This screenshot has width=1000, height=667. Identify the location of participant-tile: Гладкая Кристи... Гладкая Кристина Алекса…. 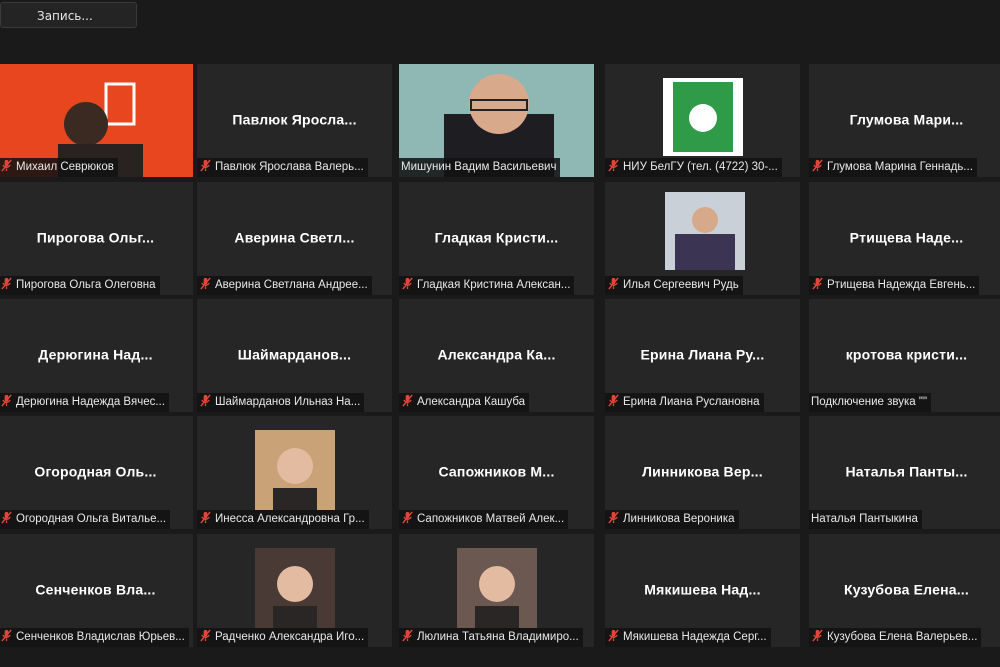
(496, 238).